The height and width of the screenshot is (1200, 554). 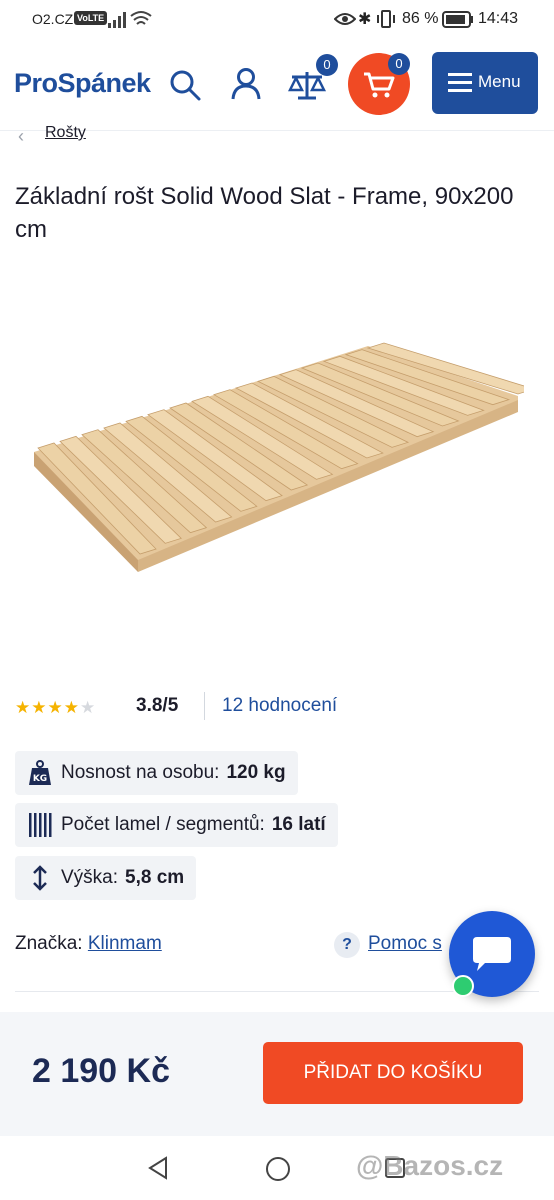 I want to click on param-label: Počet lamel / segmentů:, so click(x=163, y=824).